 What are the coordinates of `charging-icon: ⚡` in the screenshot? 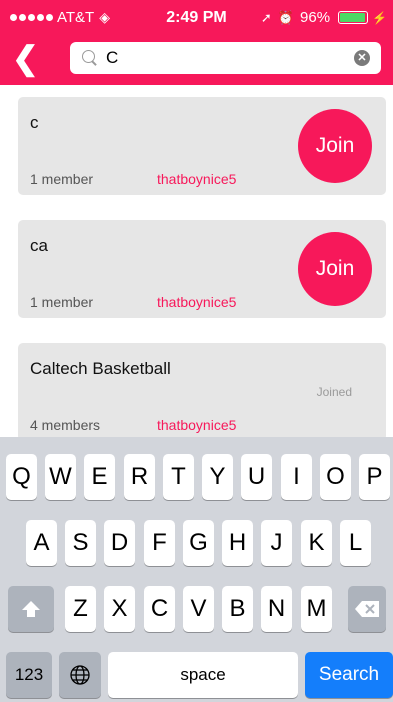 It's located at (379, 17).